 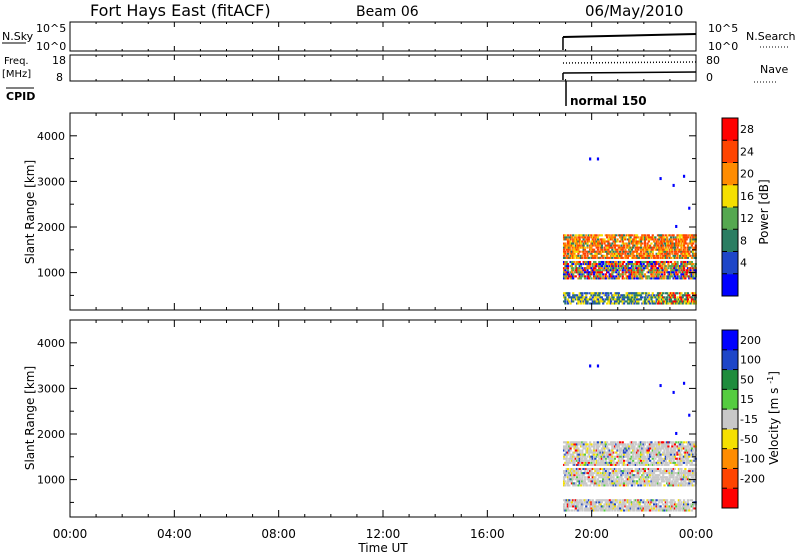 I want to click on freq-trace, so click(x=629, y=70).